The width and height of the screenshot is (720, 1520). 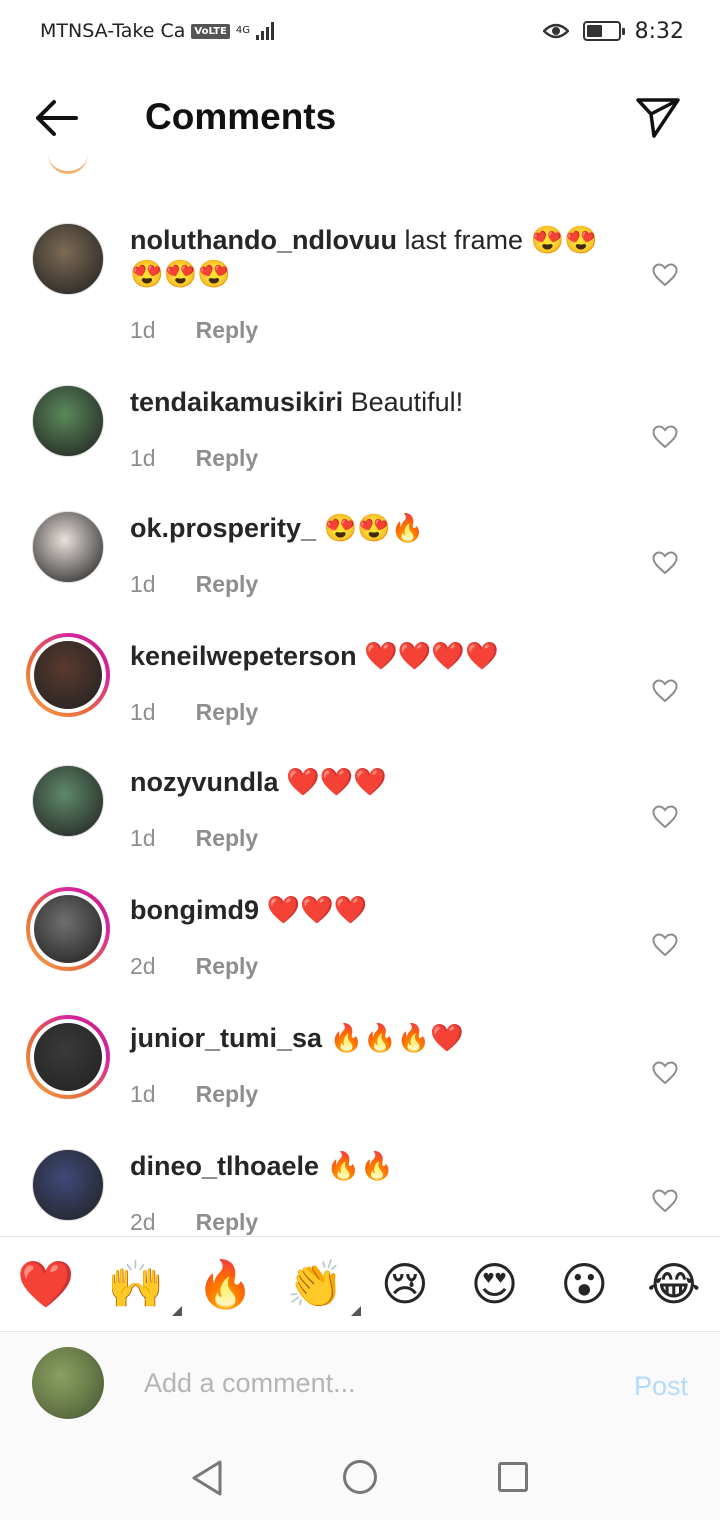 I want to click on comment-username: junior_tumi_sa, so click(x=226, y=1038).